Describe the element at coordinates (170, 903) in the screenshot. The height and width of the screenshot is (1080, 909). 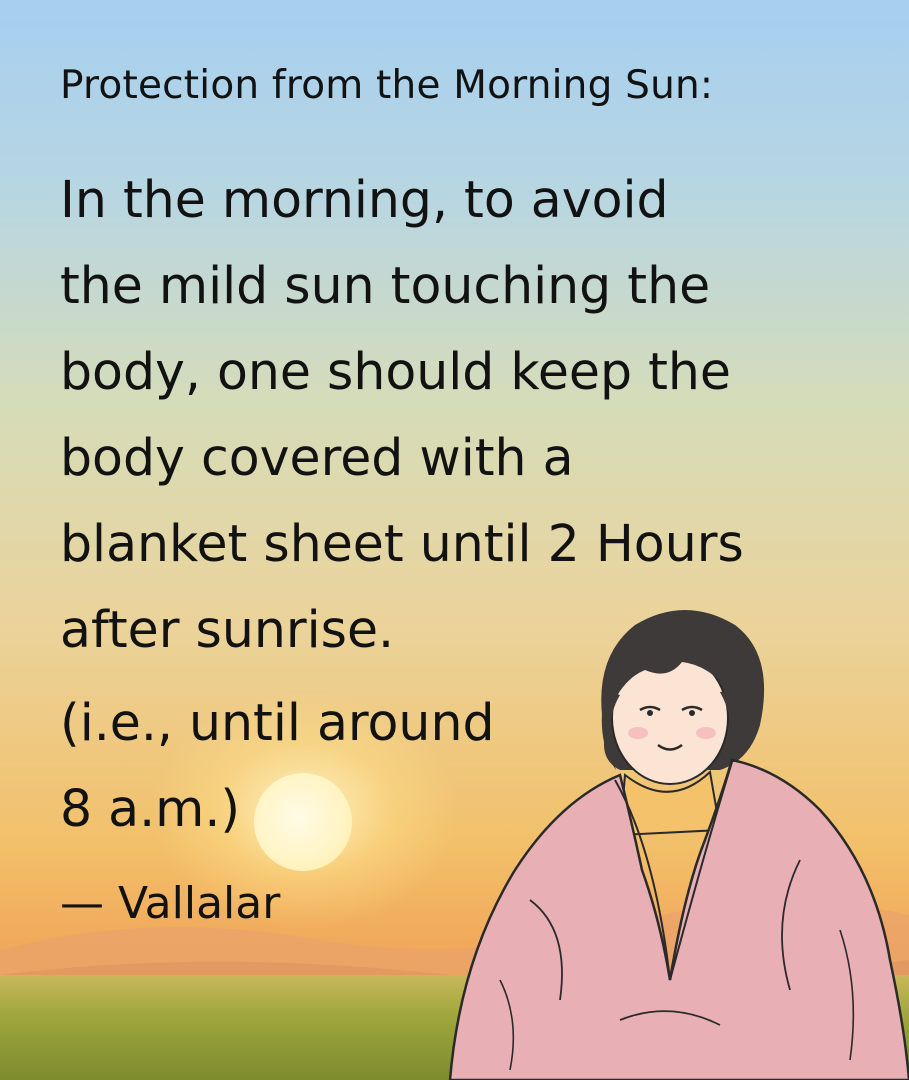
I see `attribution: — Vallalar` at that location.